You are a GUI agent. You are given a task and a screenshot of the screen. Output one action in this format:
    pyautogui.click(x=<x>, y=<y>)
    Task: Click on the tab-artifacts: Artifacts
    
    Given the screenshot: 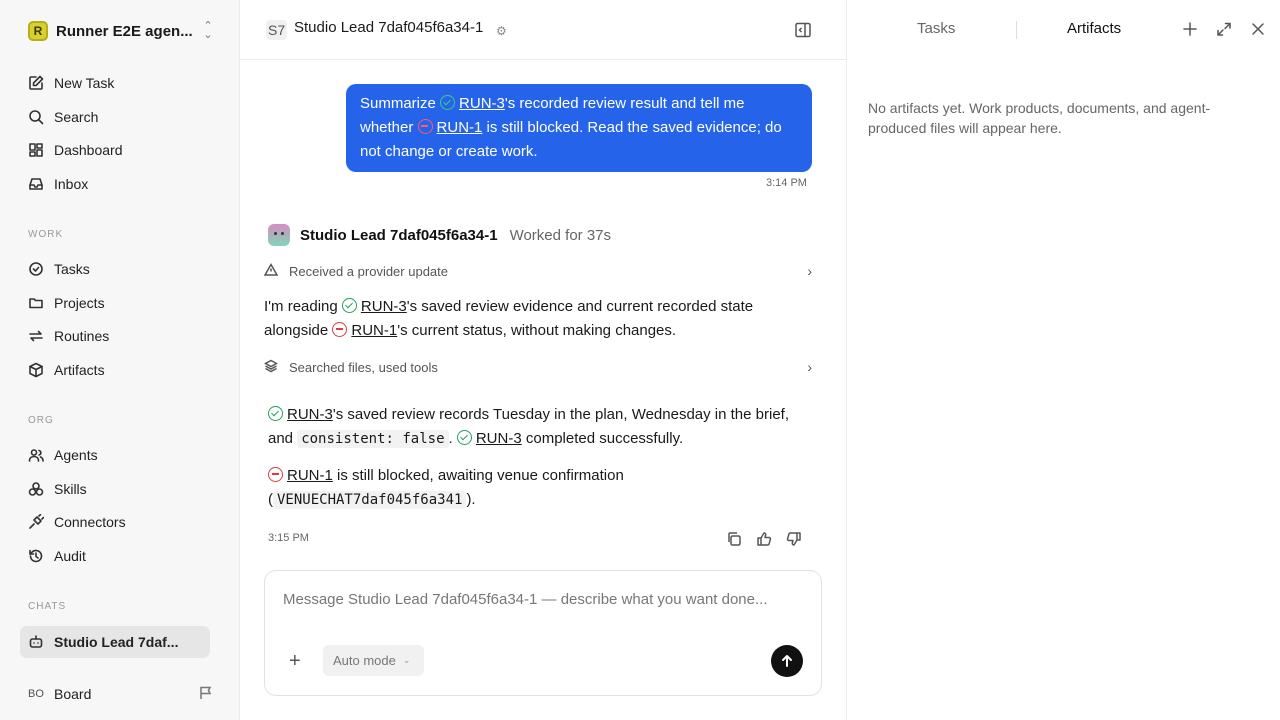 What is the action you would take?
    pyautogui.click(x=1094, y=28)
    